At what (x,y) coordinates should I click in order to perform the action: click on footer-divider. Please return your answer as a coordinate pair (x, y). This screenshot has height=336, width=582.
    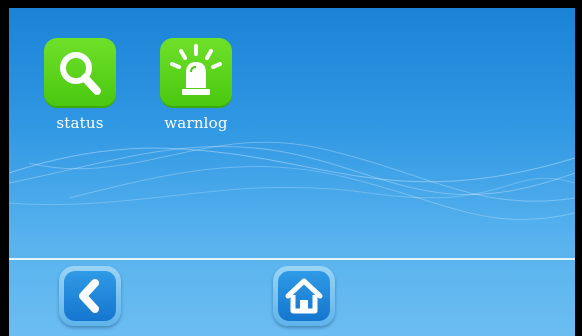
    Looking at the image, I should click on (292, 259).